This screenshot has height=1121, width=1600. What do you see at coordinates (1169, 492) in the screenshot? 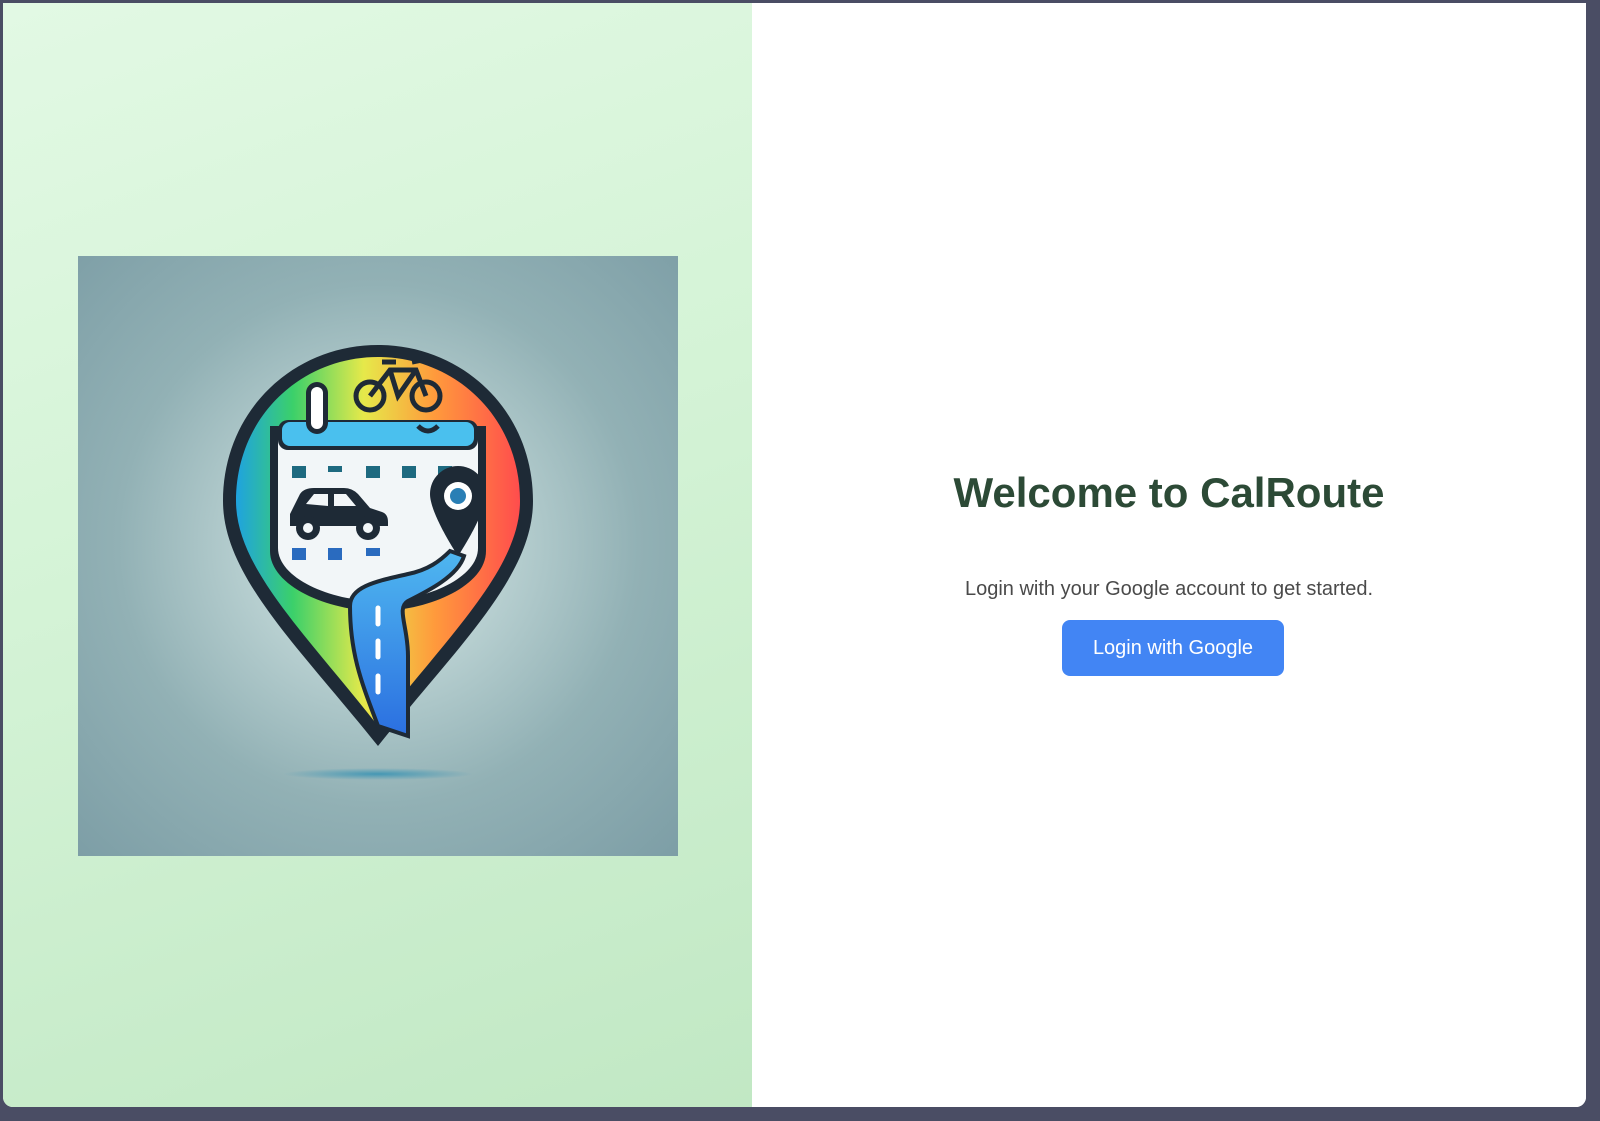
I see `page-title: Welcome to CalRoute` at bounding box center [1169, 492].